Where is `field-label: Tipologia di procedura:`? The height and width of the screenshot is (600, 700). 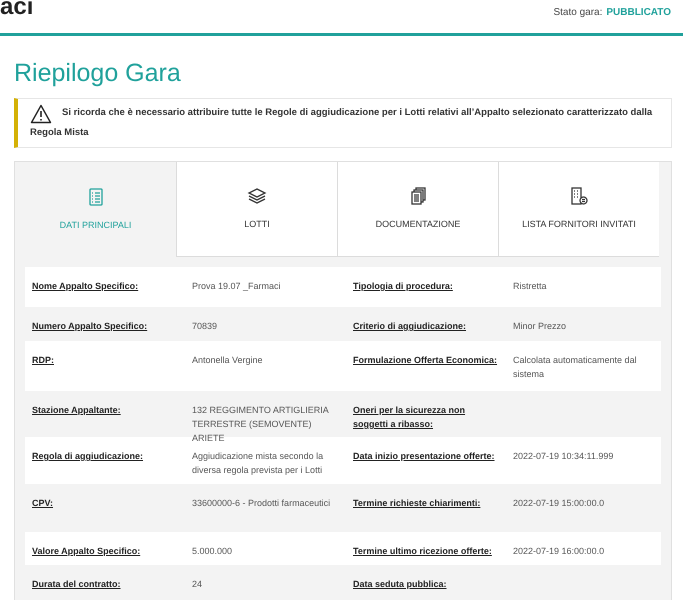 field-label: Tipologia di procedura: is located at coordinates (403, 286).